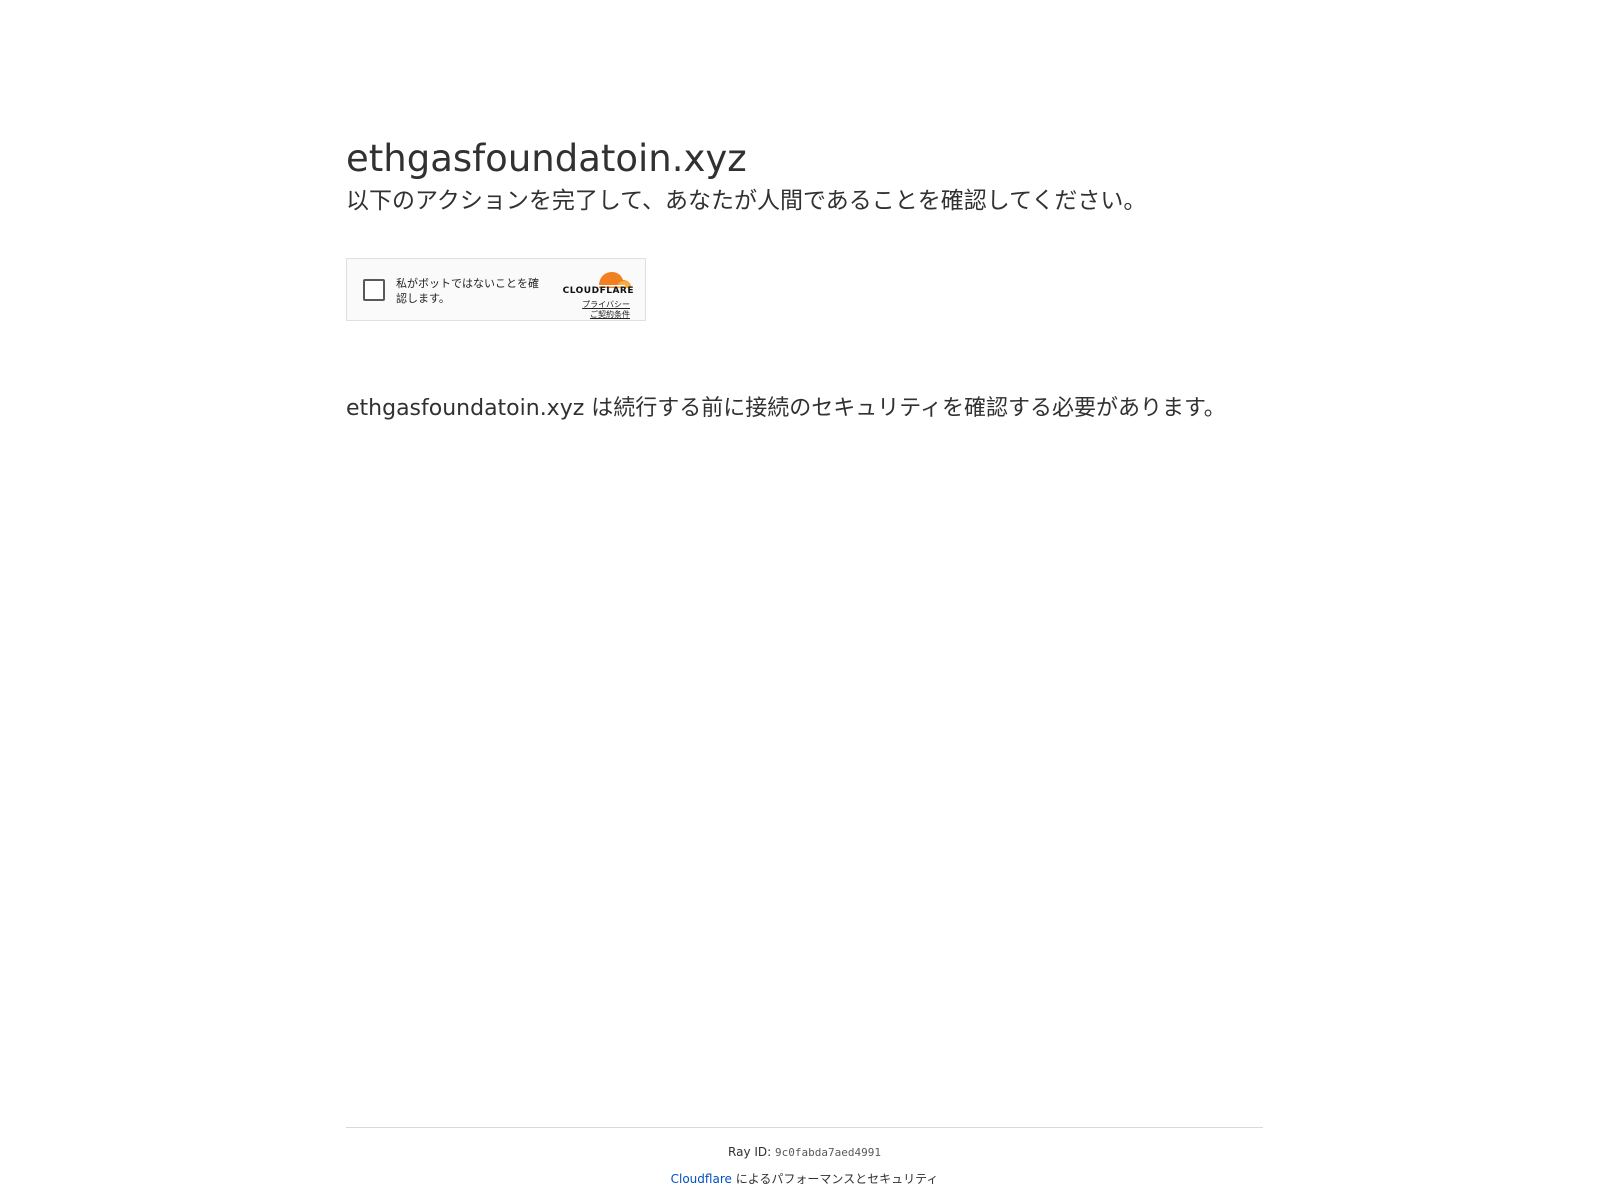 The image size is (1600, 1200). What do you see at coordinates (546, 158) in the screenshot?
I see `site-domain-title: ethgasfoundatoin.xyz` at bounding box center [546, 158].